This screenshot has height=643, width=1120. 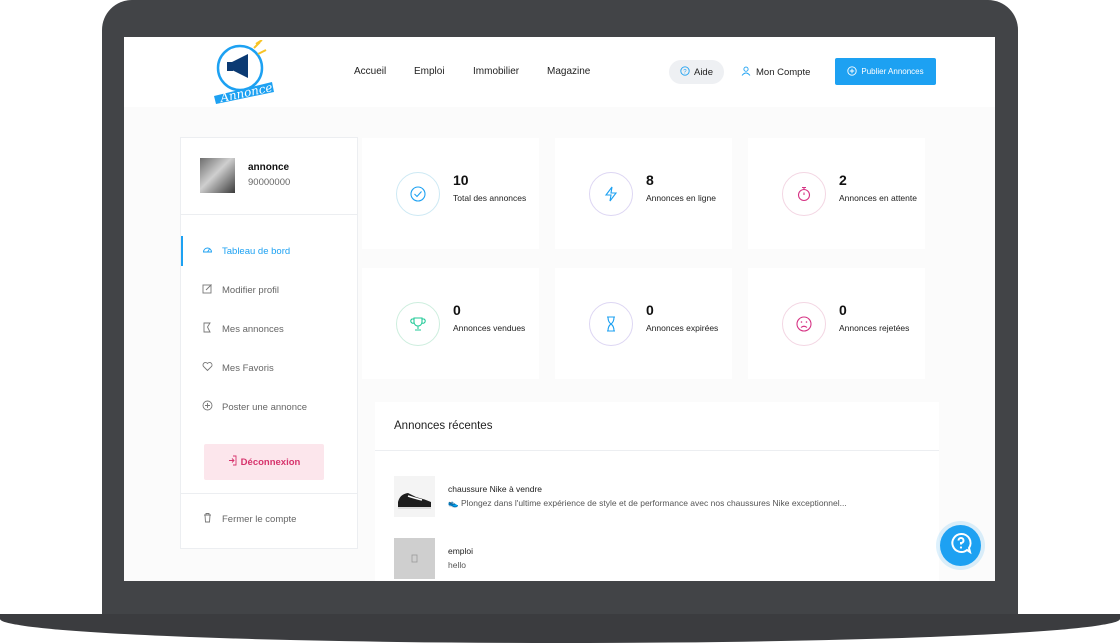 I want to click on stat-value: 10, so click(x=461, y=180).